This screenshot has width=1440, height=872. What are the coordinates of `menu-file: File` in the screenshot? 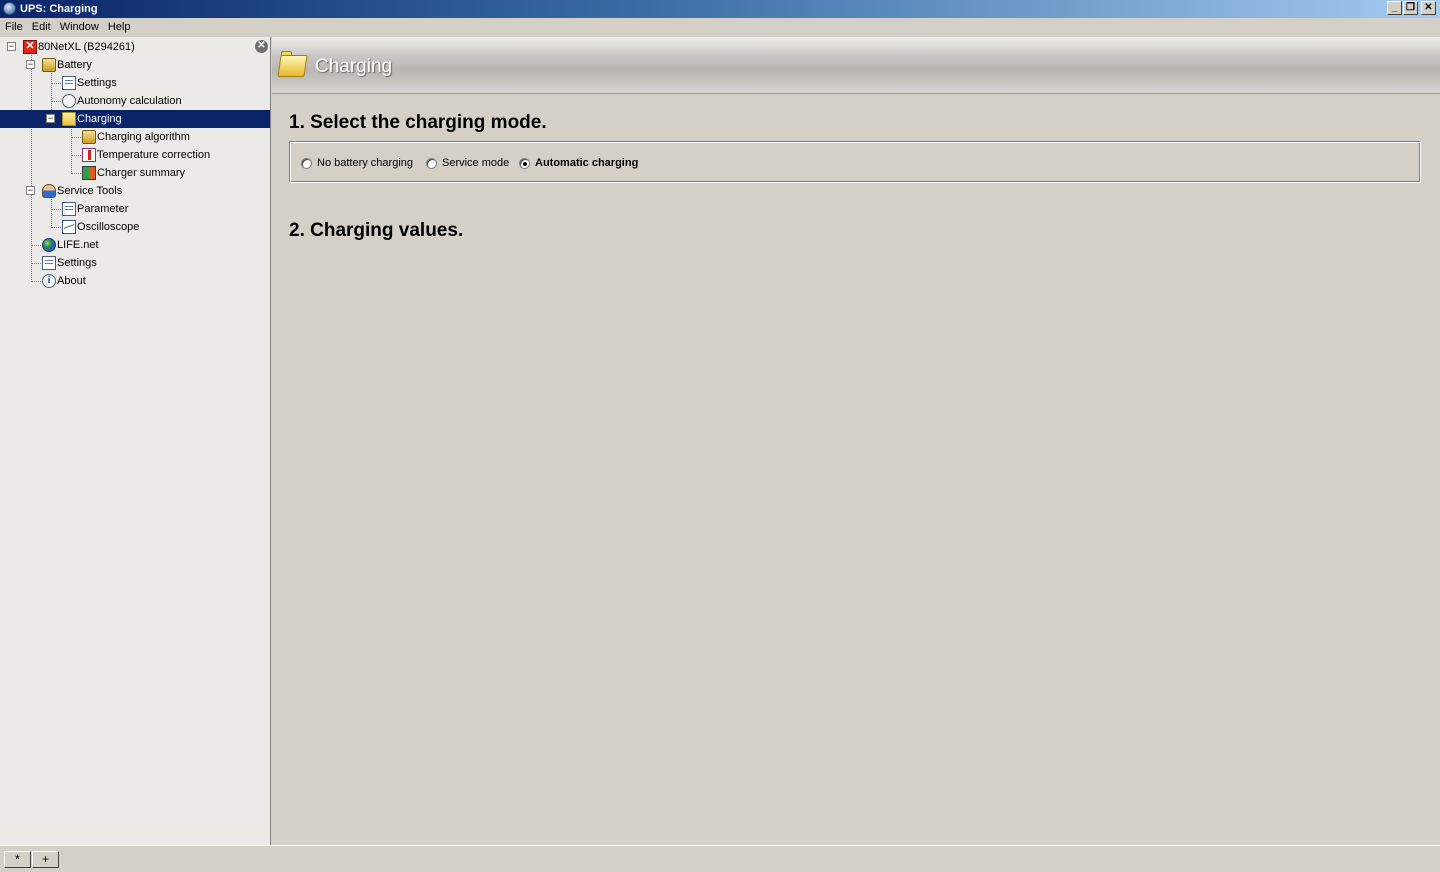 It's located at (16, 27).